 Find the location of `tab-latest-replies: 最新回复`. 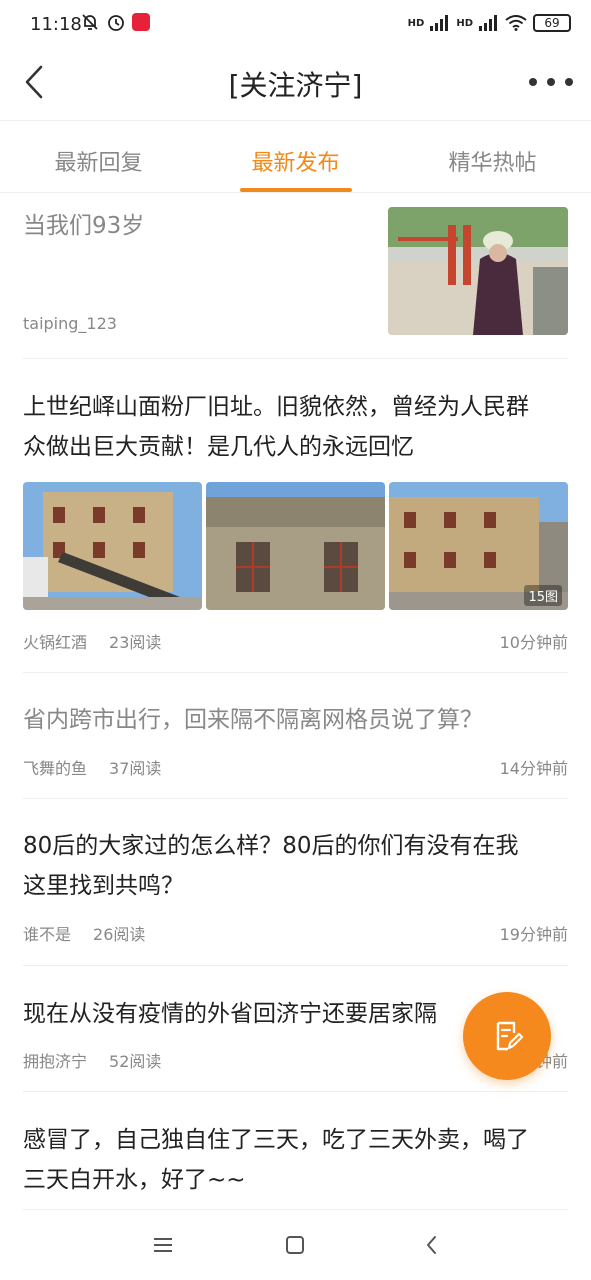

tab-latest-replies: 最新回复 is located at coordinates (98, 156).